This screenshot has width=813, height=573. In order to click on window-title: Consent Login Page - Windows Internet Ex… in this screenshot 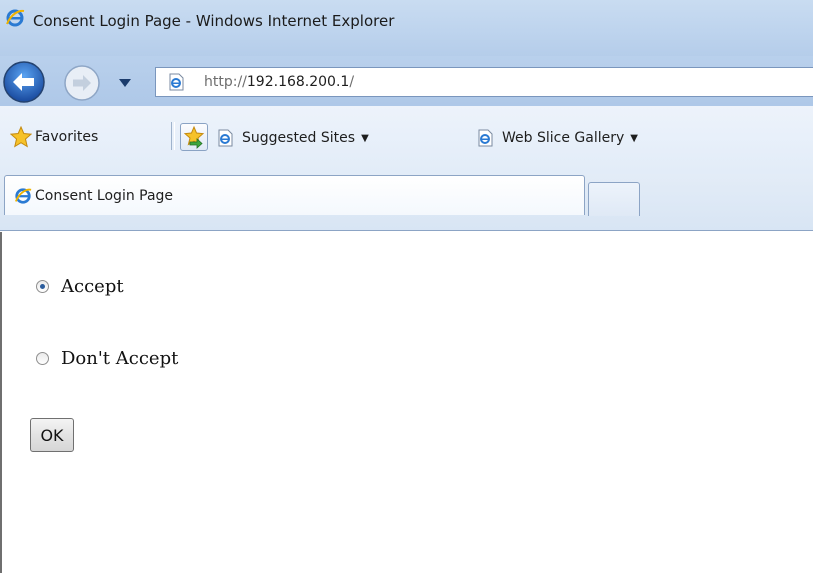, I will do `click(214, 21)`.